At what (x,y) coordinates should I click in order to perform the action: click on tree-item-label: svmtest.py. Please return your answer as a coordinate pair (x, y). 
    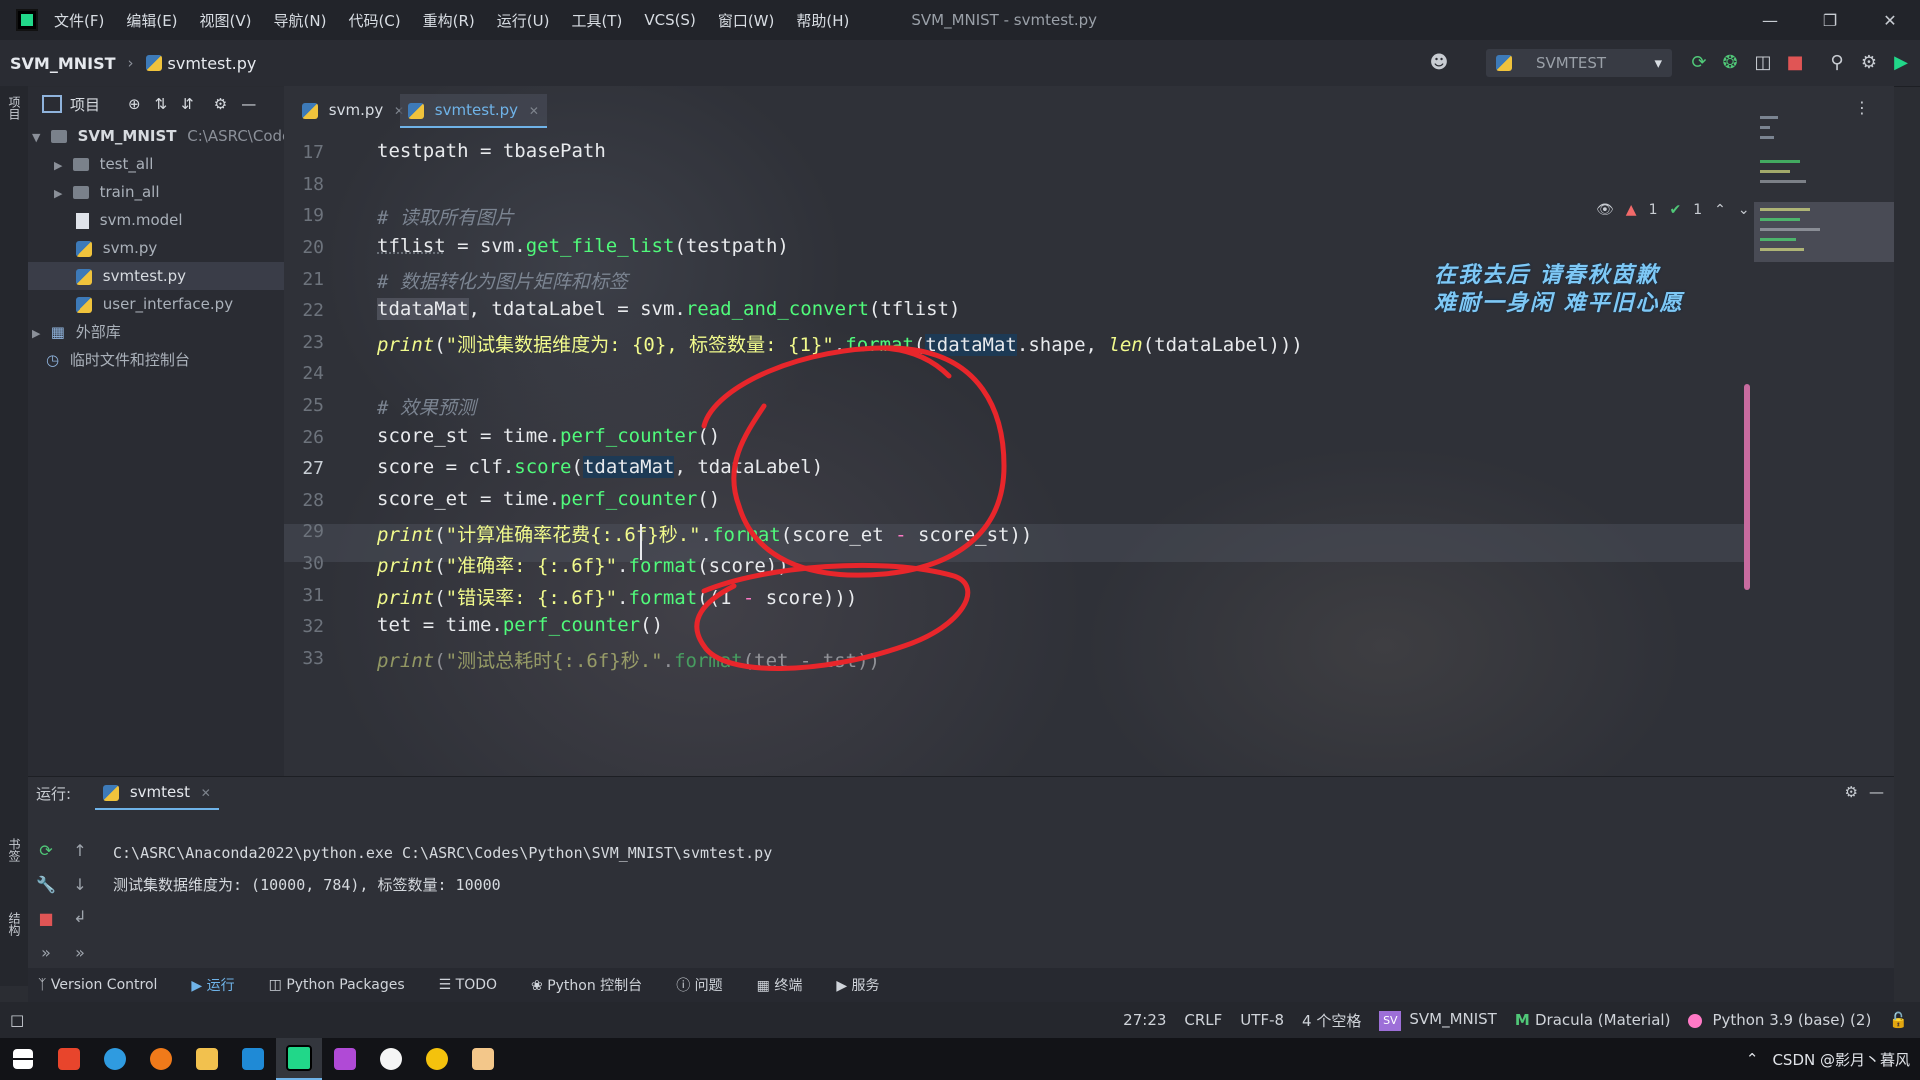
    Looking at the image, I should click on (144, 276).